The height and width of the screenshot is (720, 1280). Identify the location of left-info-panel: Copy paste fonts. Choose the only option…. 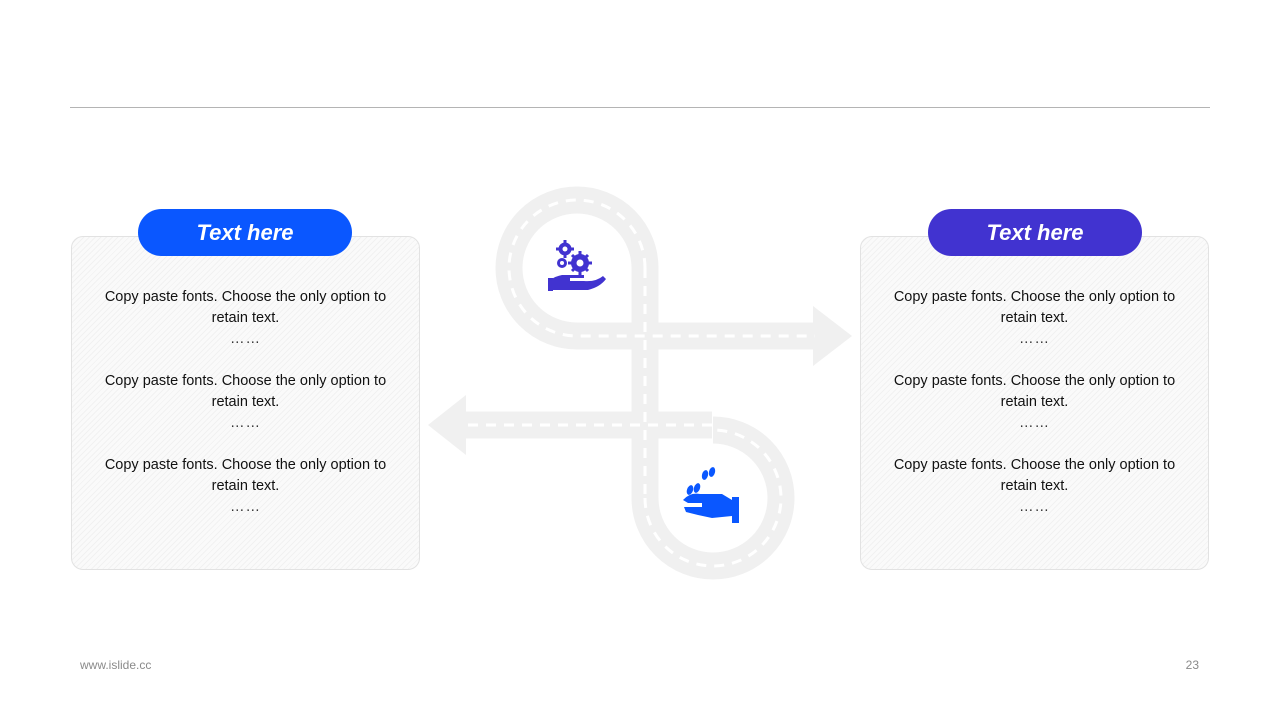
(245, 403).